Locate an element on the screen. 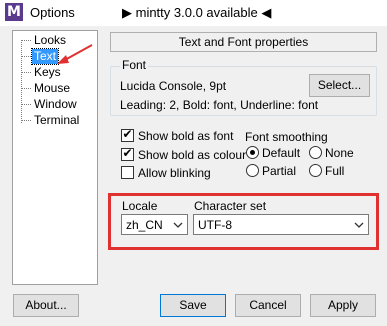  font-name: Lucida Console, 9pt is located at coordinates (173, 86).